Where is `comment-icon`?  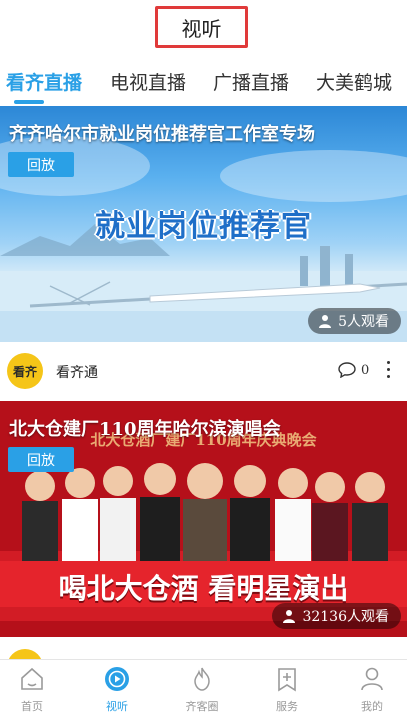 comment-icon is located at coordinates (347, 370).